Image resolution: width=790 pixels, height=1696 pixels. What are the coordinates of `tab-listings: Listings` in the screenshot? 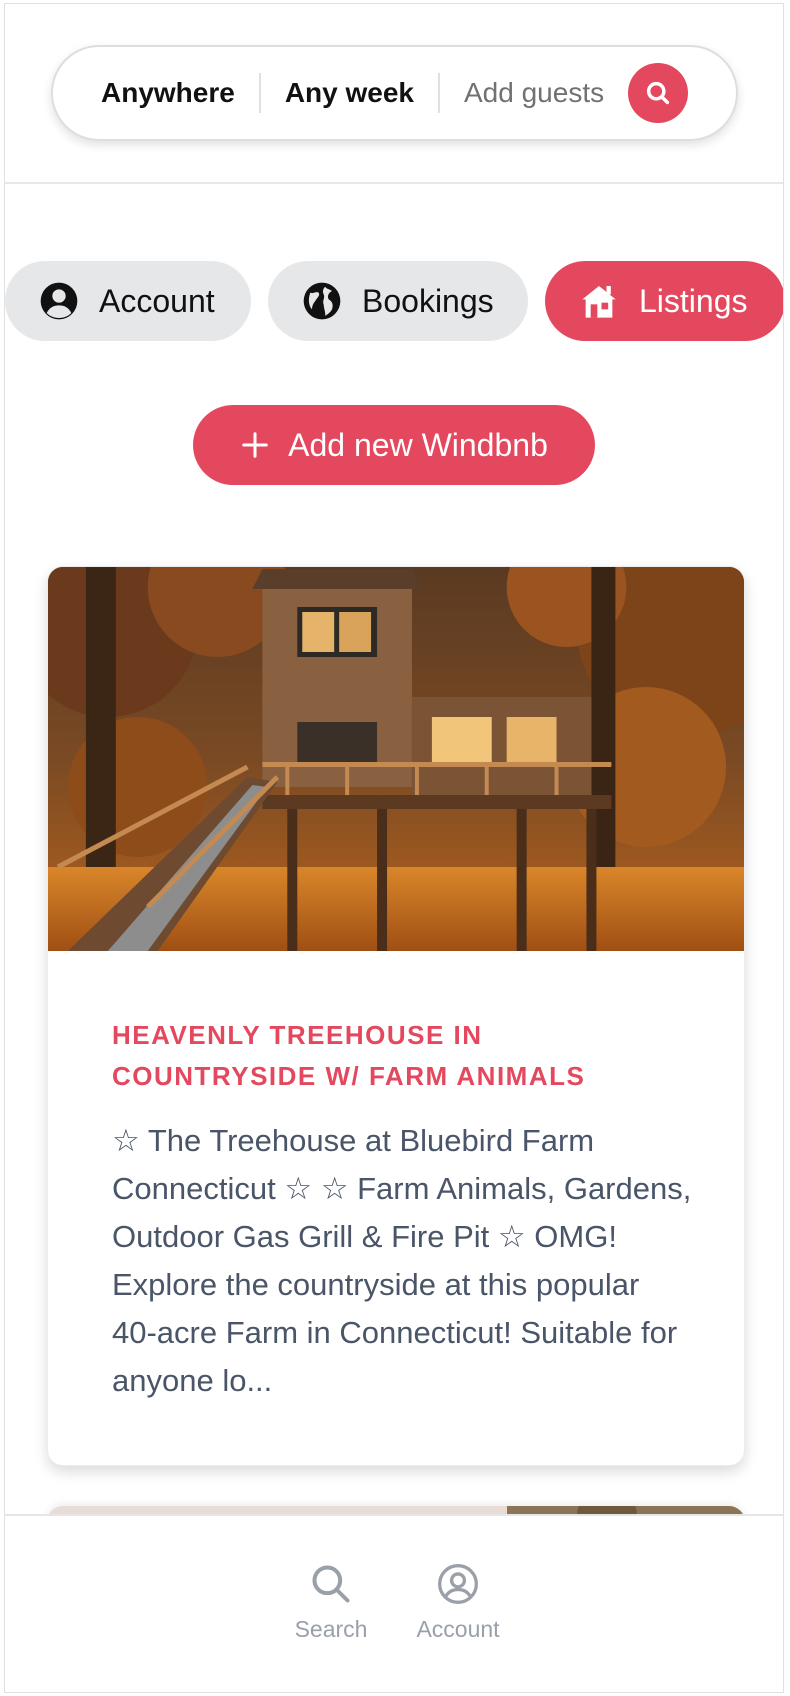 It's located at (664, 301).